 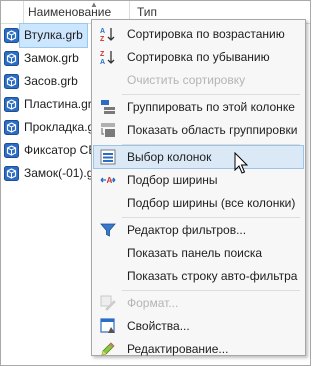 I want to click on properties-icon, so click(x=107, y=325).